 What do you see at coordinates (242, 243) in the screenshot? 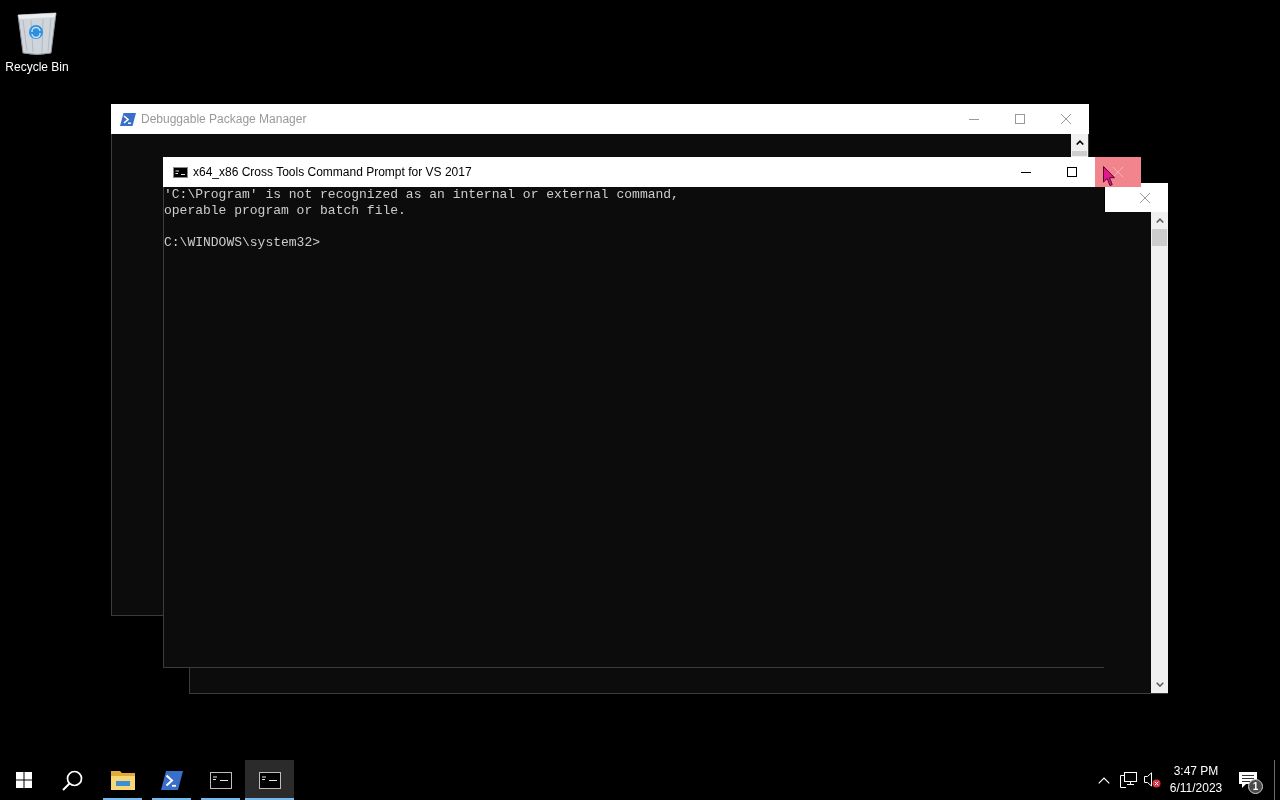
I see `console-prompt: C:\WINDOWS\system32>` at bounding box center [242, 243].